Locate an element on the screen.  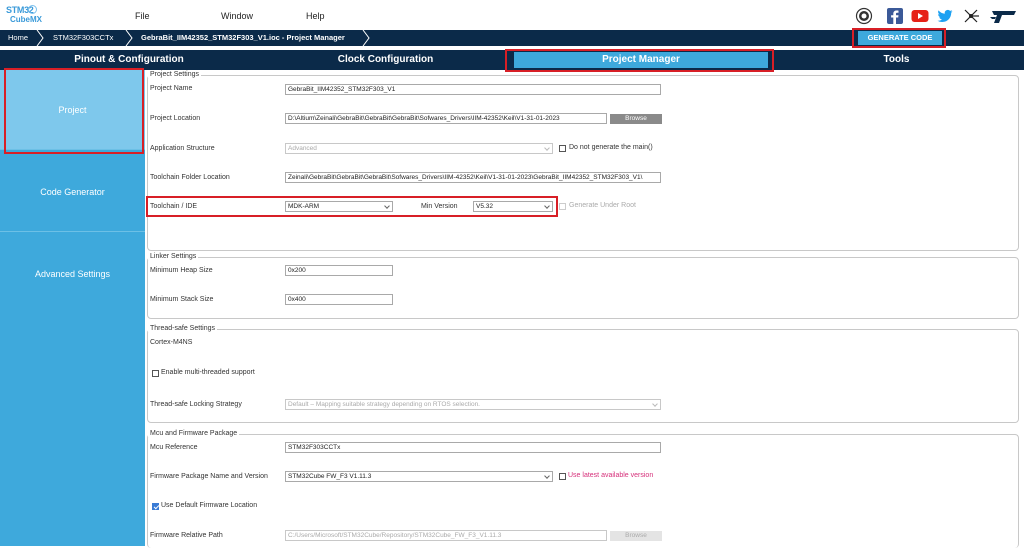
facebook-icon is located at coordinates (895, 16).